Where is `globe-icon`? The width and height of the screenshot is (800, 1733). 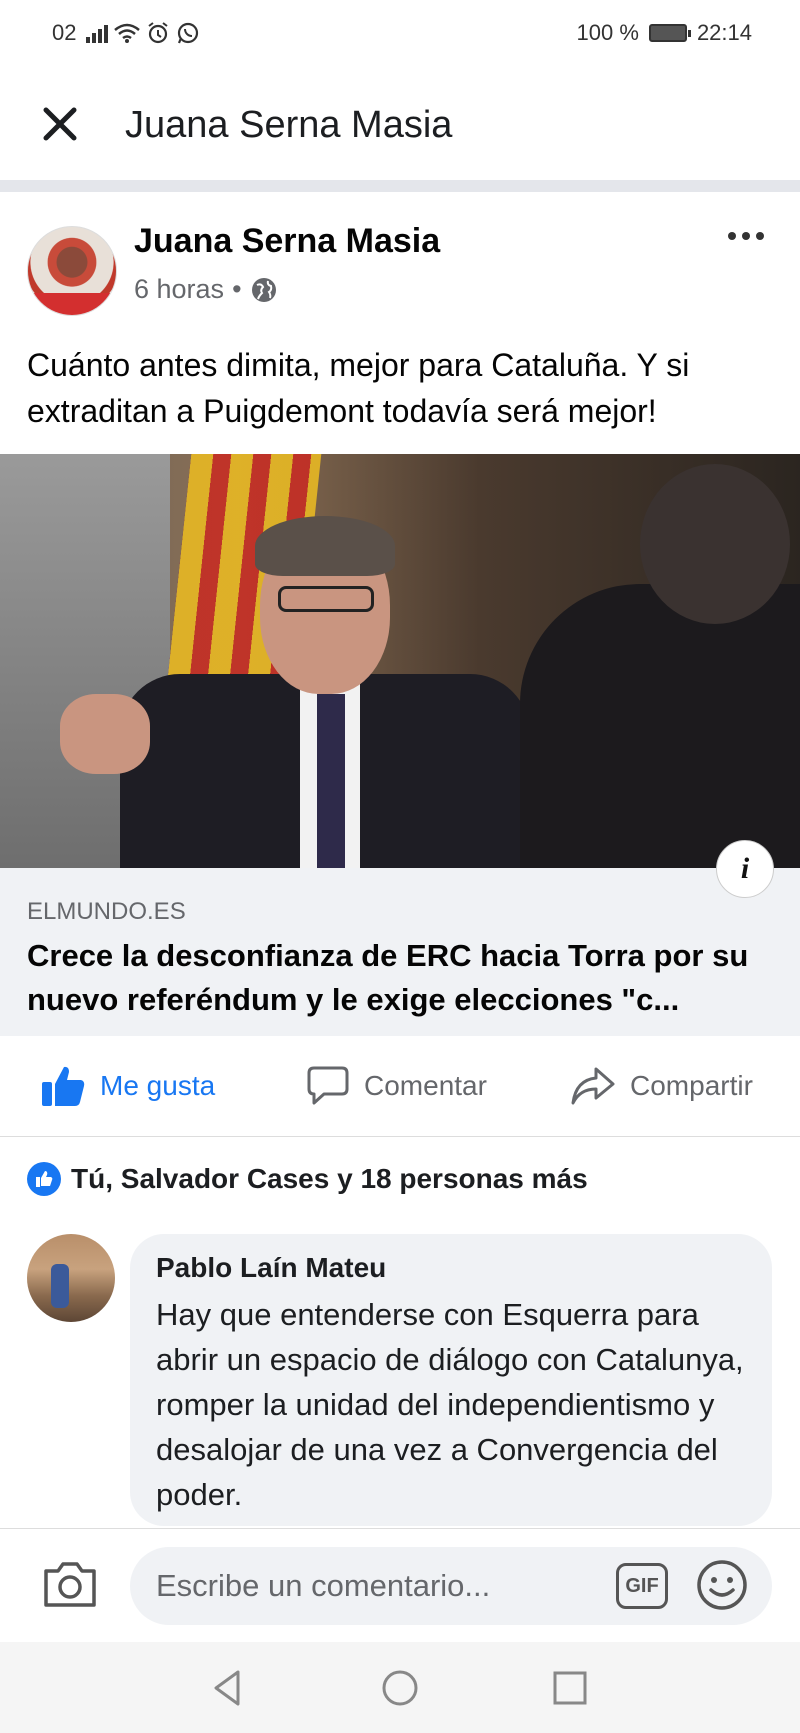
globe-icon is located at coordinates (263, 289).